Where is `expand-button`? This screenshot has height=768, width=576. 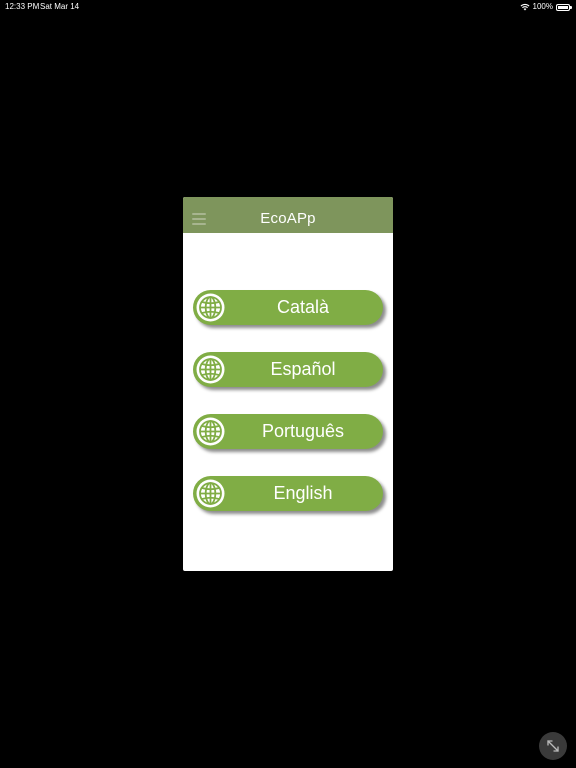
expand-button is located at coordinates (553, 746).